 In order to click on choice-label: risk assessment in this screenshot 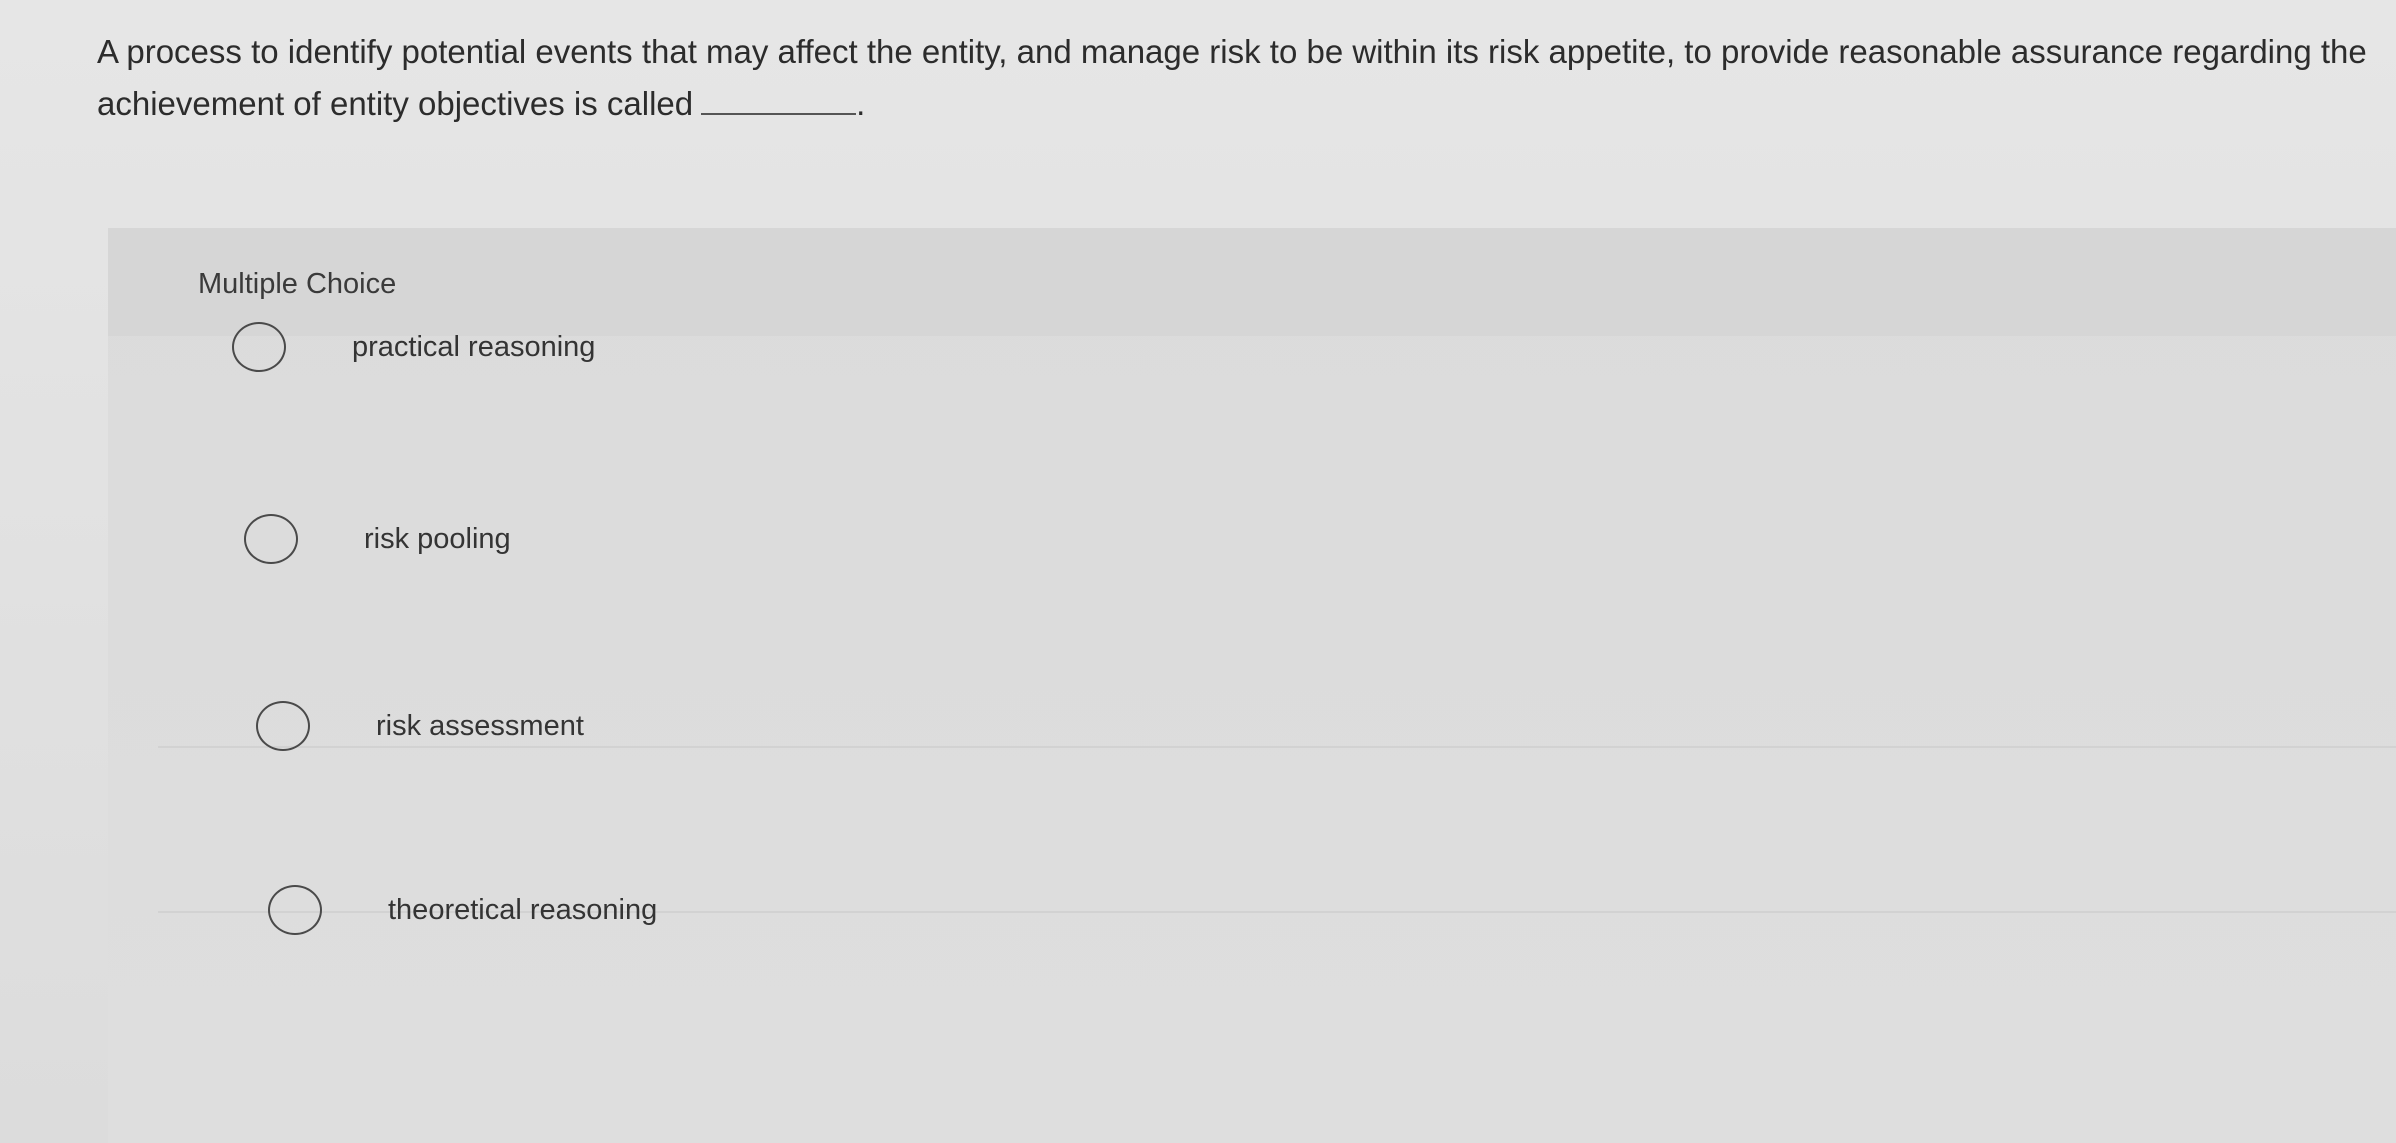, I will do `click(480, 725)`.